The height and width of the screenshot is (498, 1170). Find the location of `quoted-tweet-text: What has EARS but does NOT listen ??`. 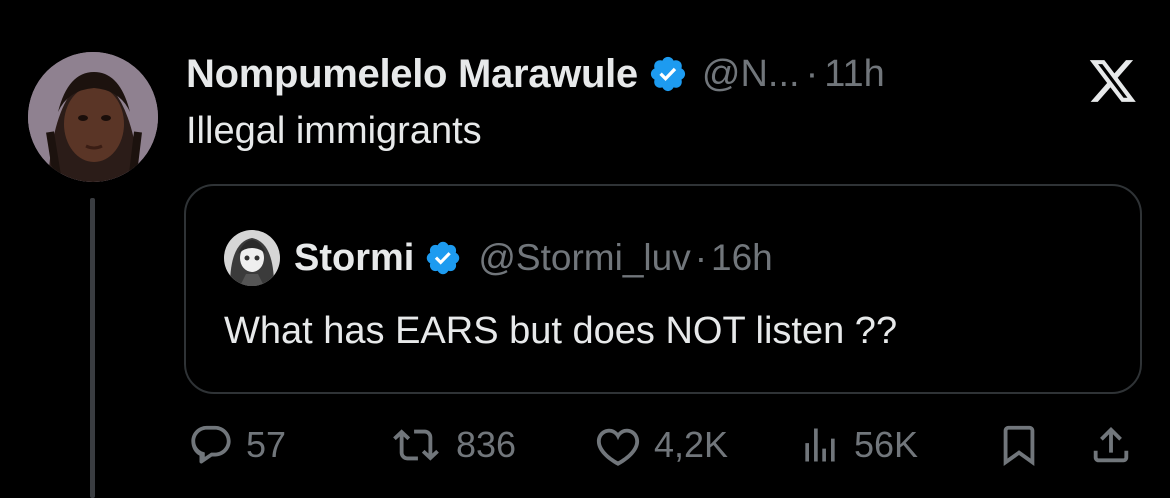

quoted-tweet-text: What has EARS but does NOT listen ?? is located at coordinates (561, 331).